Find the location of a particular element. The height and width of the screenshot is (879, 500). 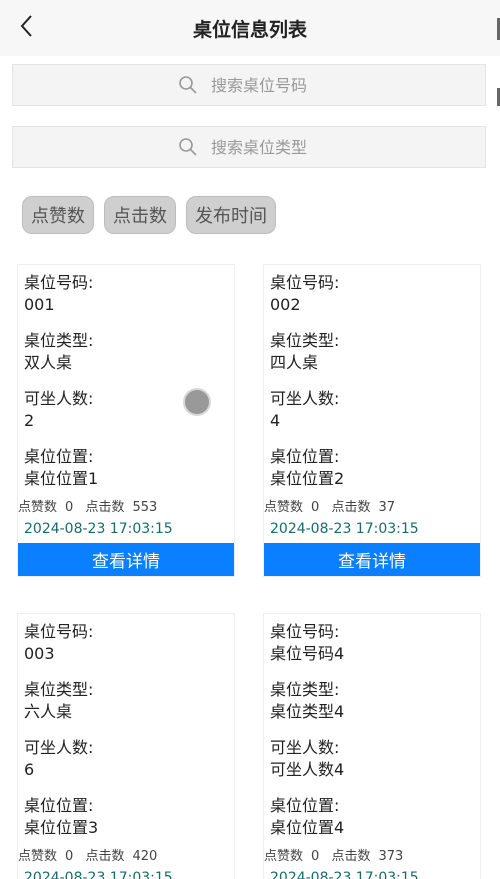

location-value: 桌位位置4 is located at coordinates (307, 827).